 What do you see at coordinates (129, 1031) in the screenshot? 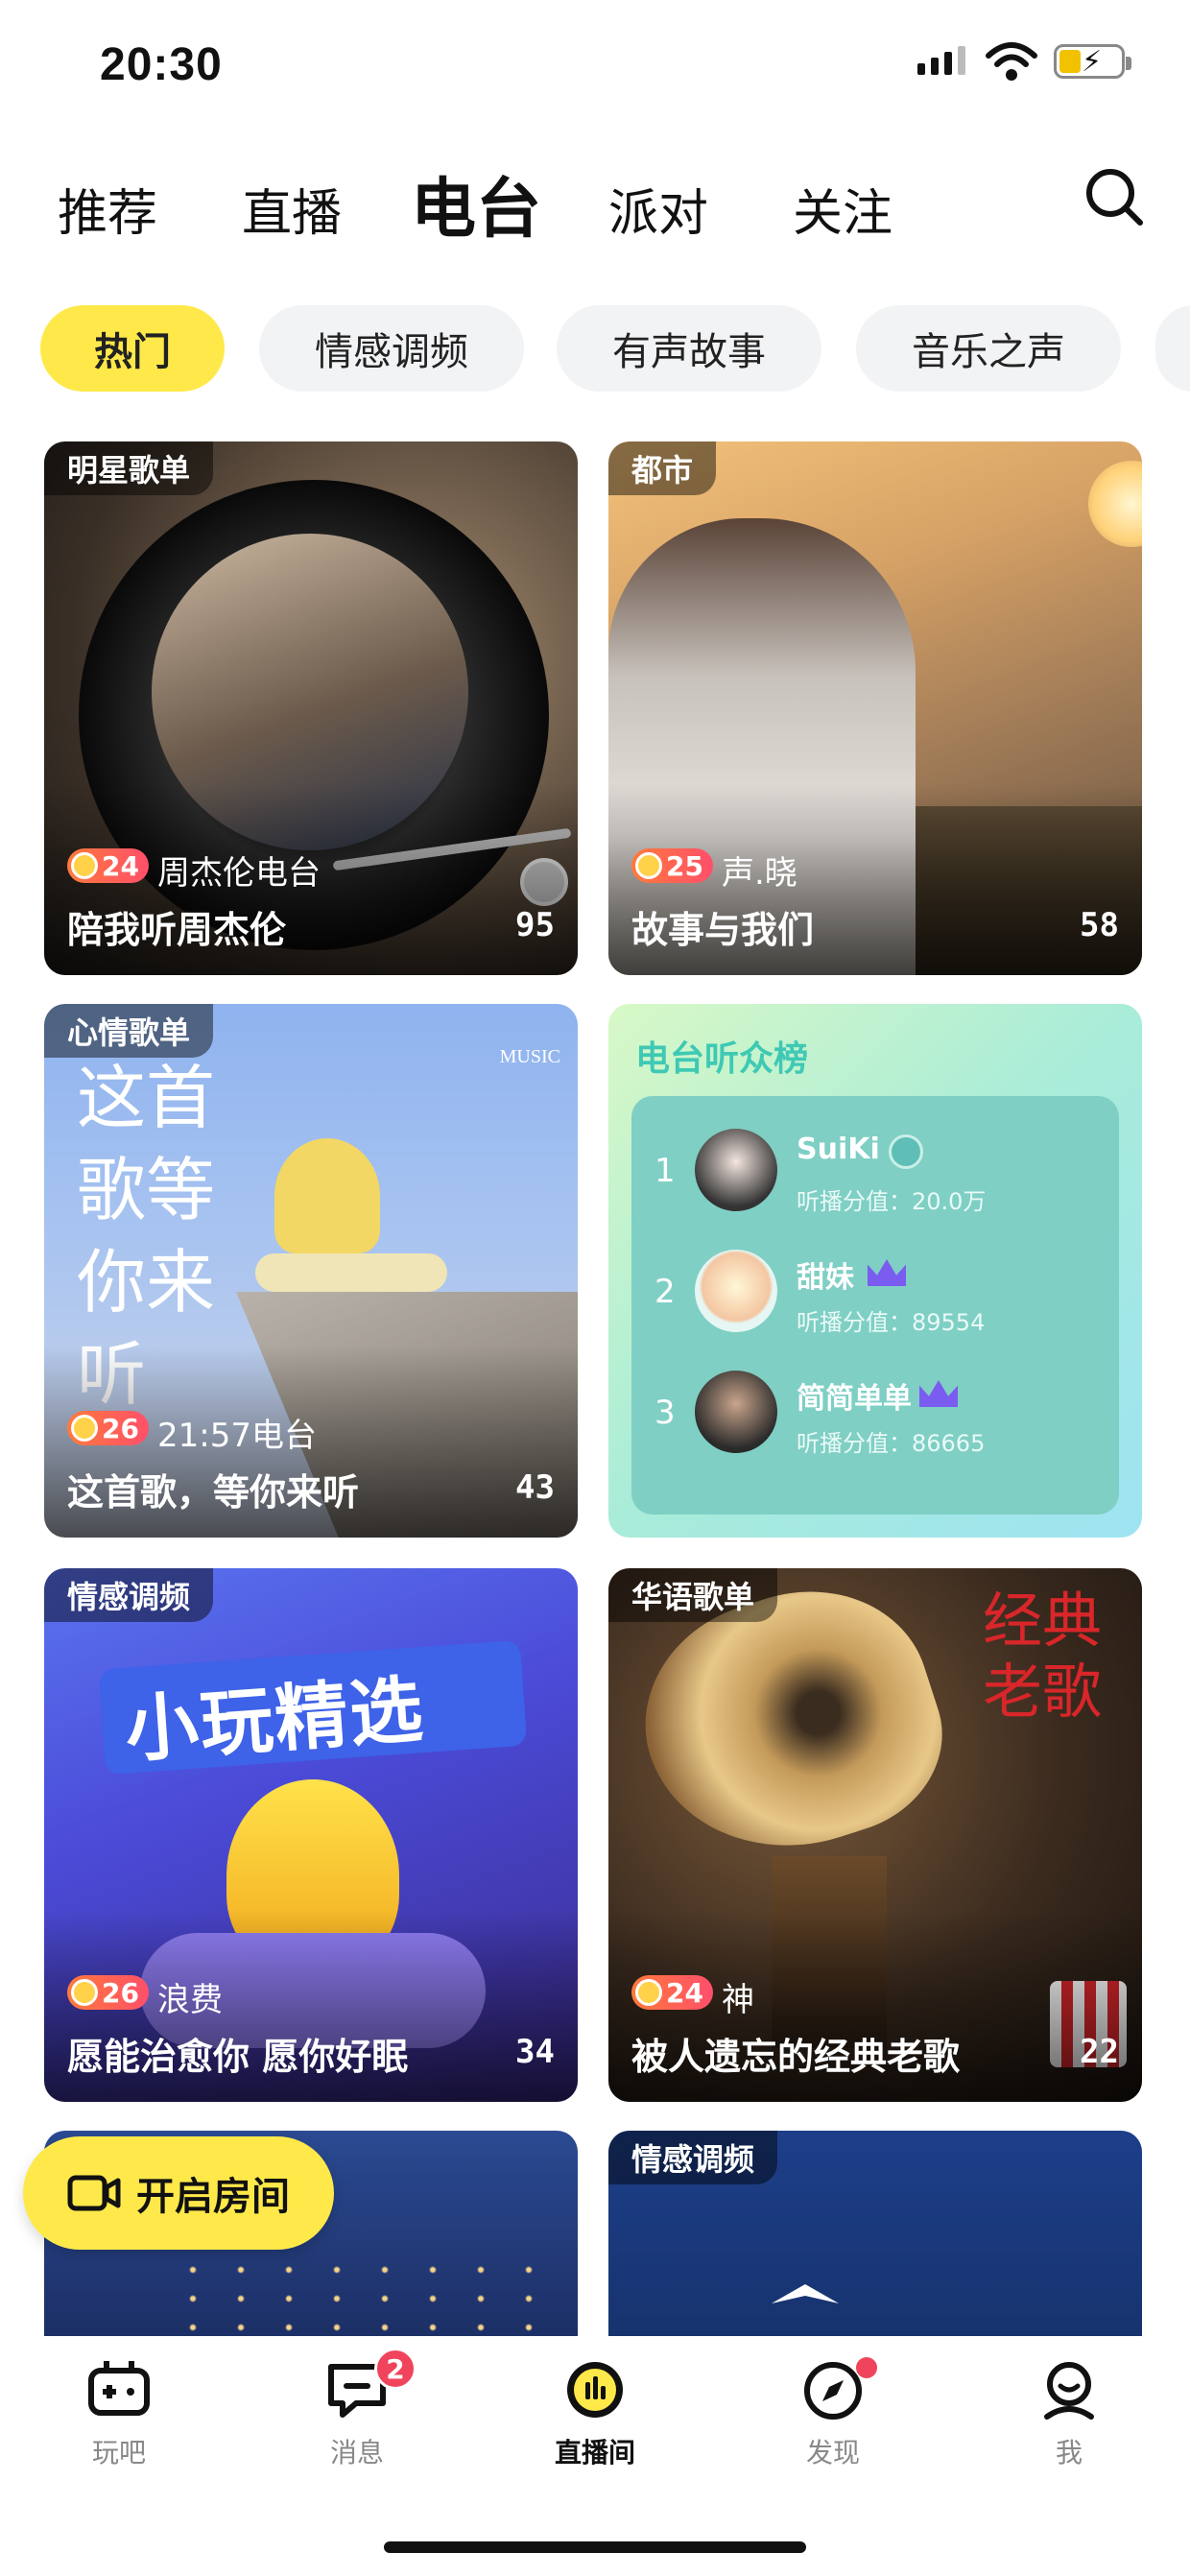
I see `card-tag: 心情歌单` at bounding box center [129, 1031].